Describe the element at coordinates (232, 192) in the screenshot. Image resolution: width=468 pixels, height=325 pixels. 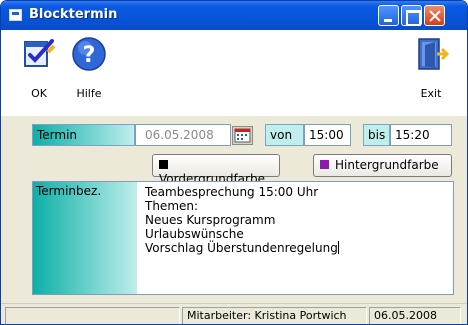
I see `description-line: Teambesprechung 15:00 Uhr` at that location.